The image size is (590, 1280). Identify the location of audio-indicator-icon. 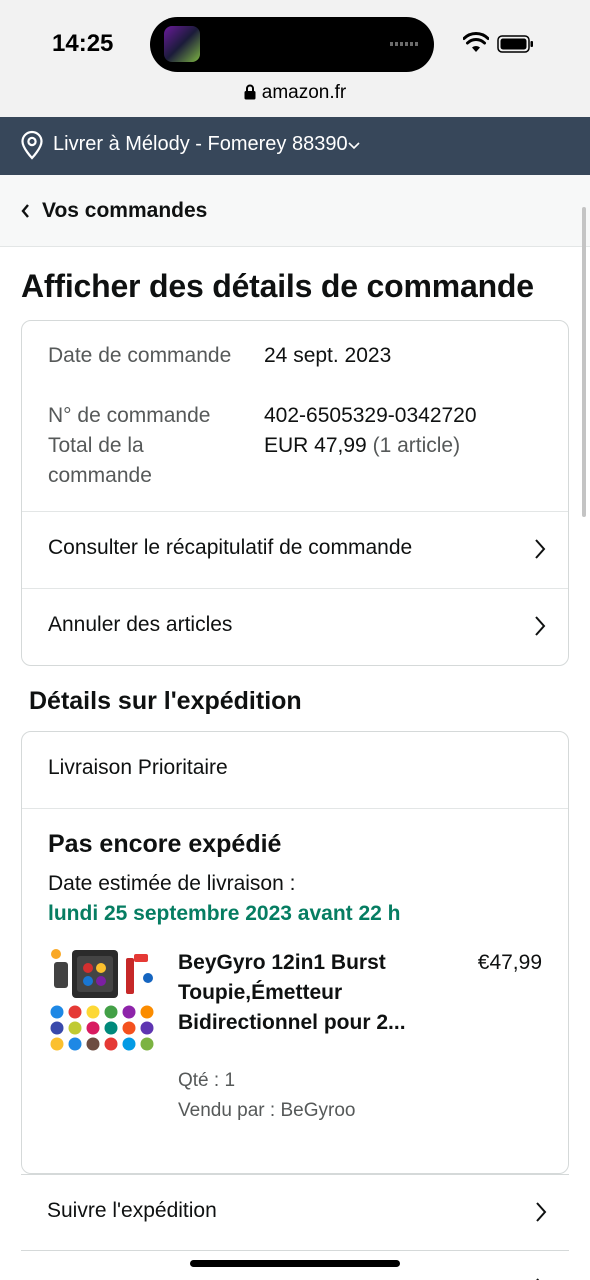
(405, 44).